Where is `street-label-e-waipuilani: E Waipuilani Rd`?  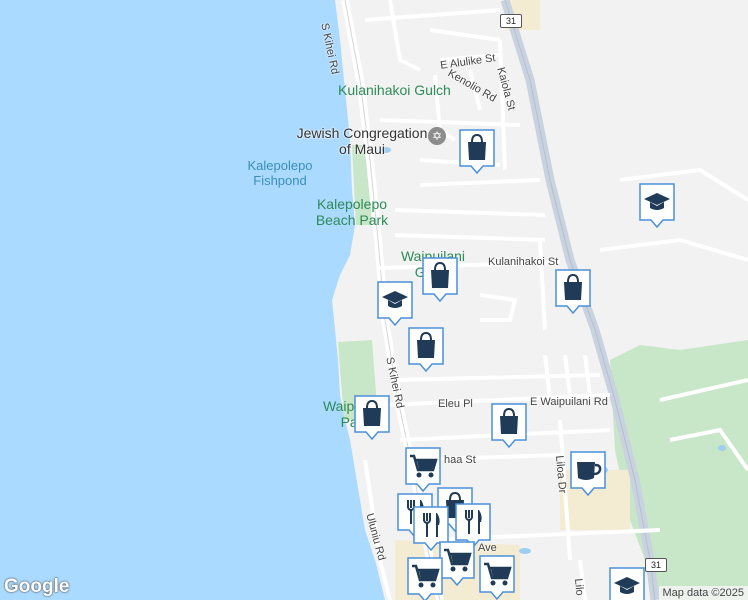
street-label-e-waipuilani: E Waipuilani Rd is located at coordinates (569, 402).